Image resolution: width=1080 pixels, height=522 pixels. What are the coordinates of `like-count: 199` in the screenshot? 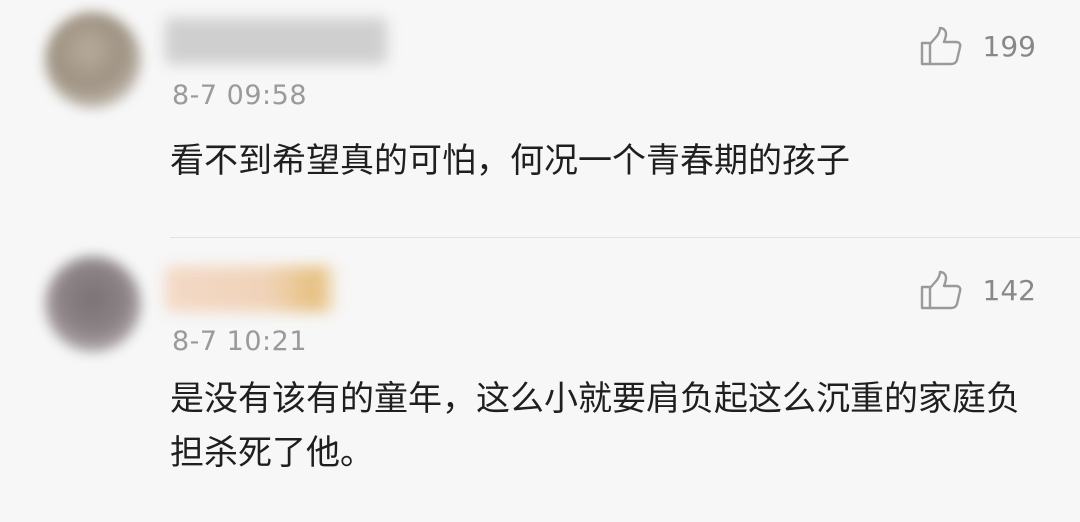 It's located at (1009, 46).